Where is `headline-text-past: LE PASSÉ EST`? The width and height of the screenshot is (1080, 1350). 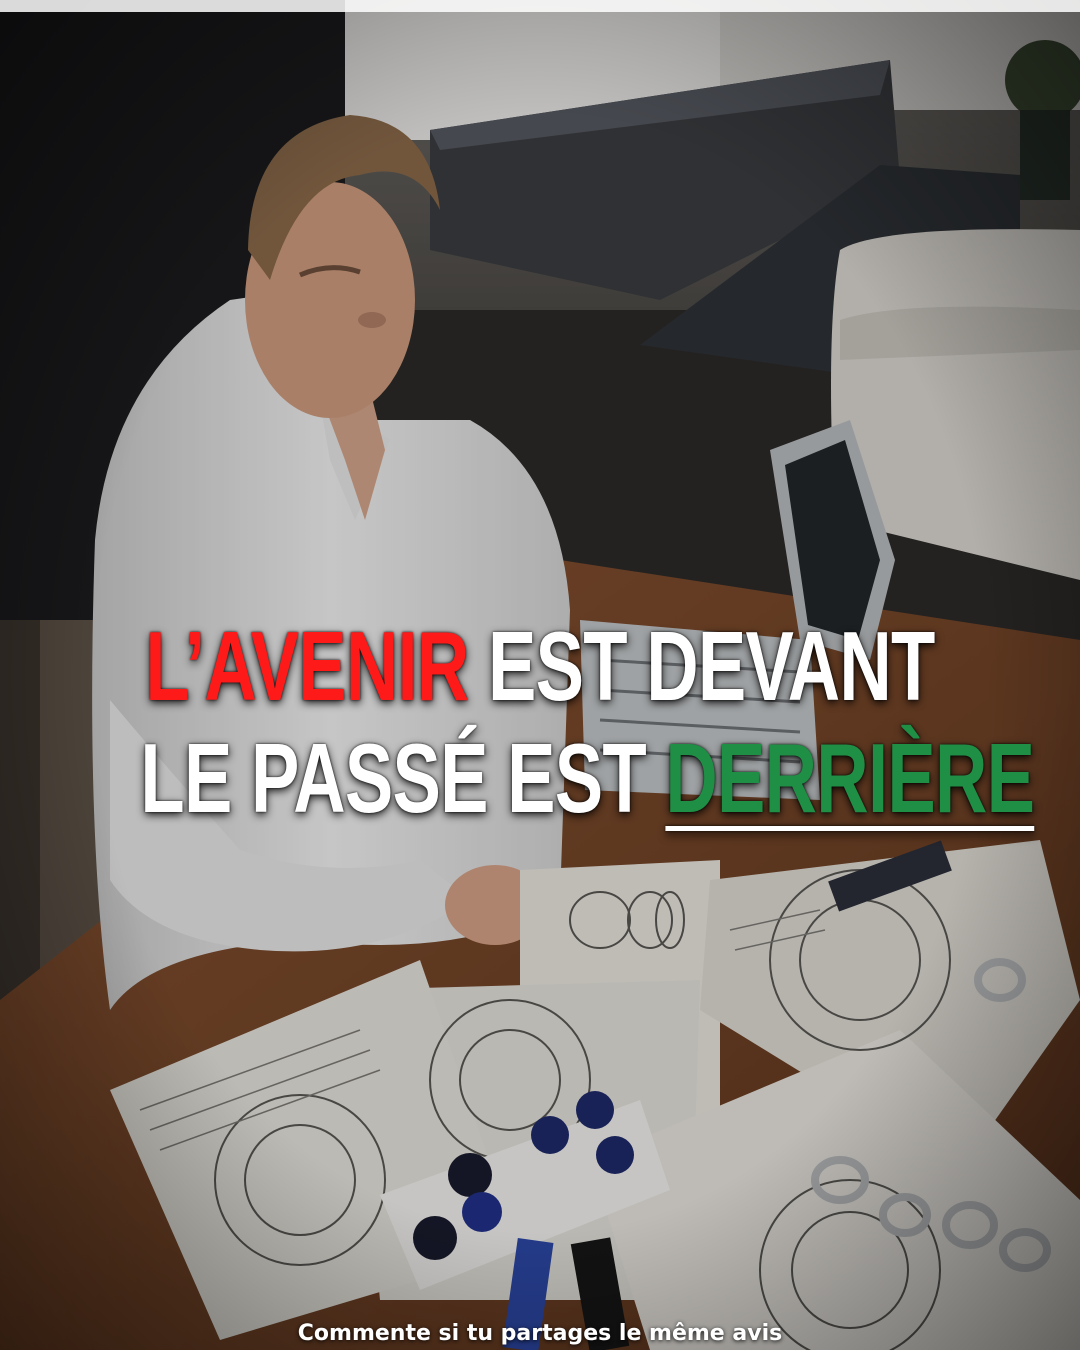
headline-text-past: LE PASSÉ EST is located at coordinates (393, 778).